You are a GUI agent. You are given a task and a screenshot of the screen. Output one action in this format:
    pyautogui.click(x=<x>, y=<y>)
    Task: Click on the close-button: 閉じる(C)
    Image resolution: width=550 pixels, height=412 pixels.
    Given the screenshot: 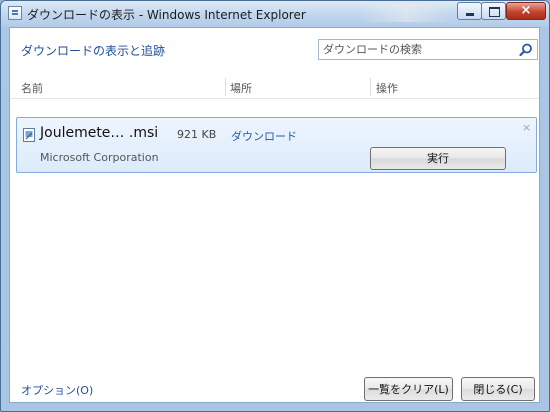 What is the action you would take?
    pyautogui.click(x=498, y=389)
    